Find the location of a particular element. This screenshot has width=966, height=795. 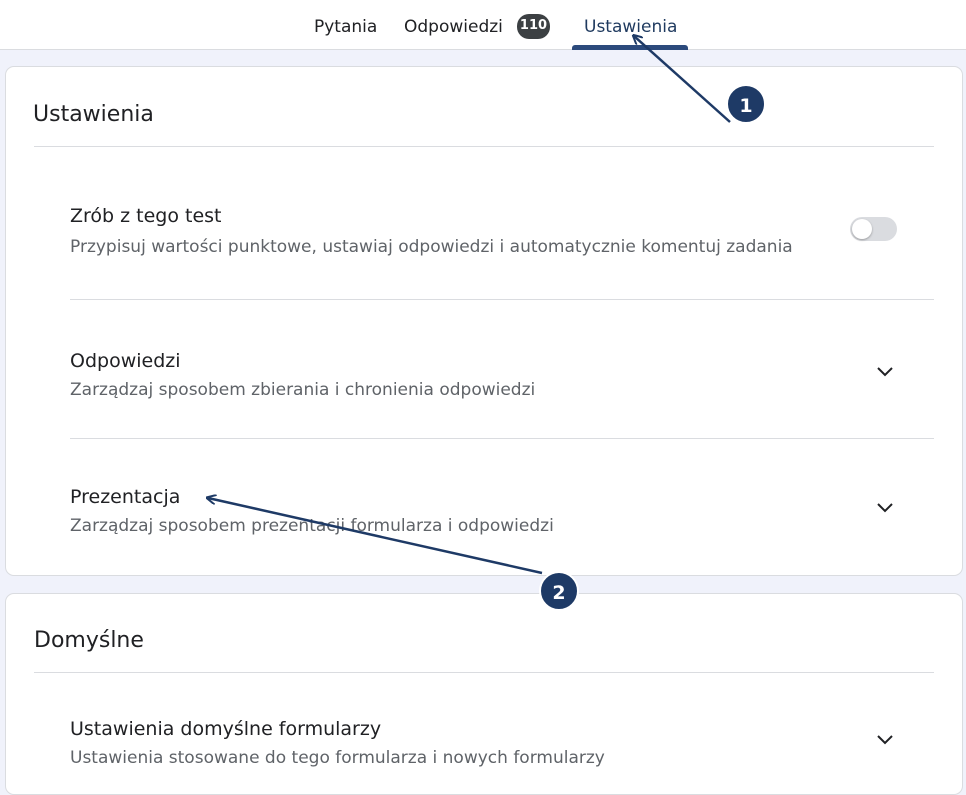

callout-2-arrow is located at coordinates (375, 536).